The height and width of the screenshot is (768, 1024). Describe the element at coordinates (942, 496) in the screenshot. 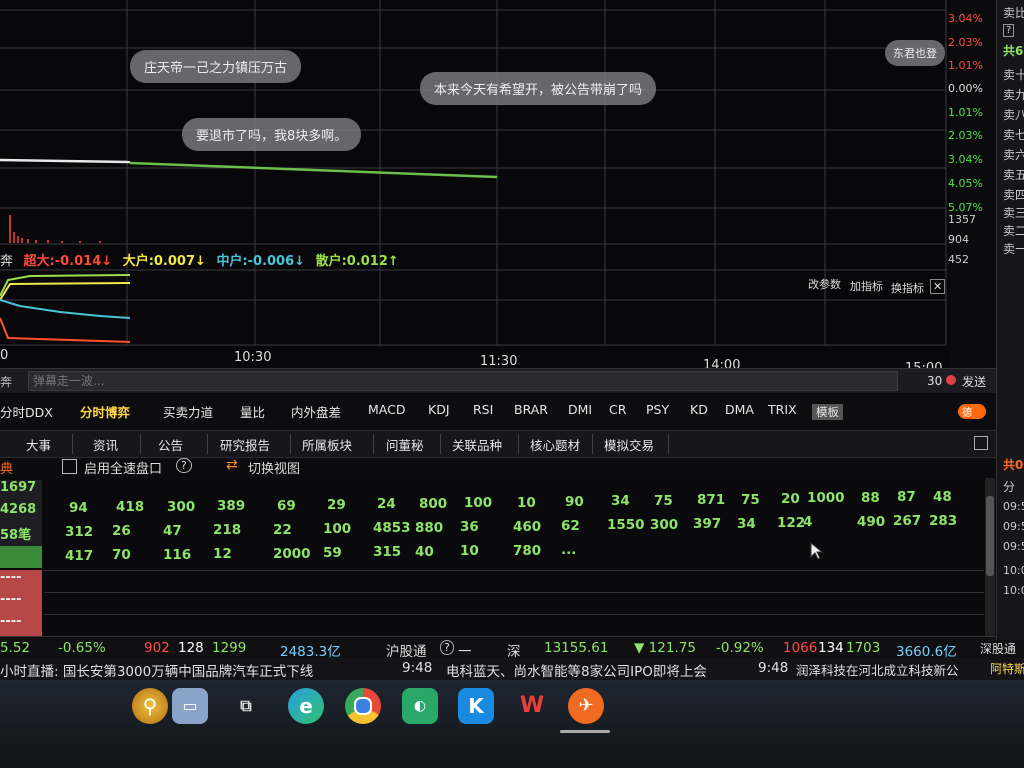

I see `trade-volume-cell: 48` at that location.